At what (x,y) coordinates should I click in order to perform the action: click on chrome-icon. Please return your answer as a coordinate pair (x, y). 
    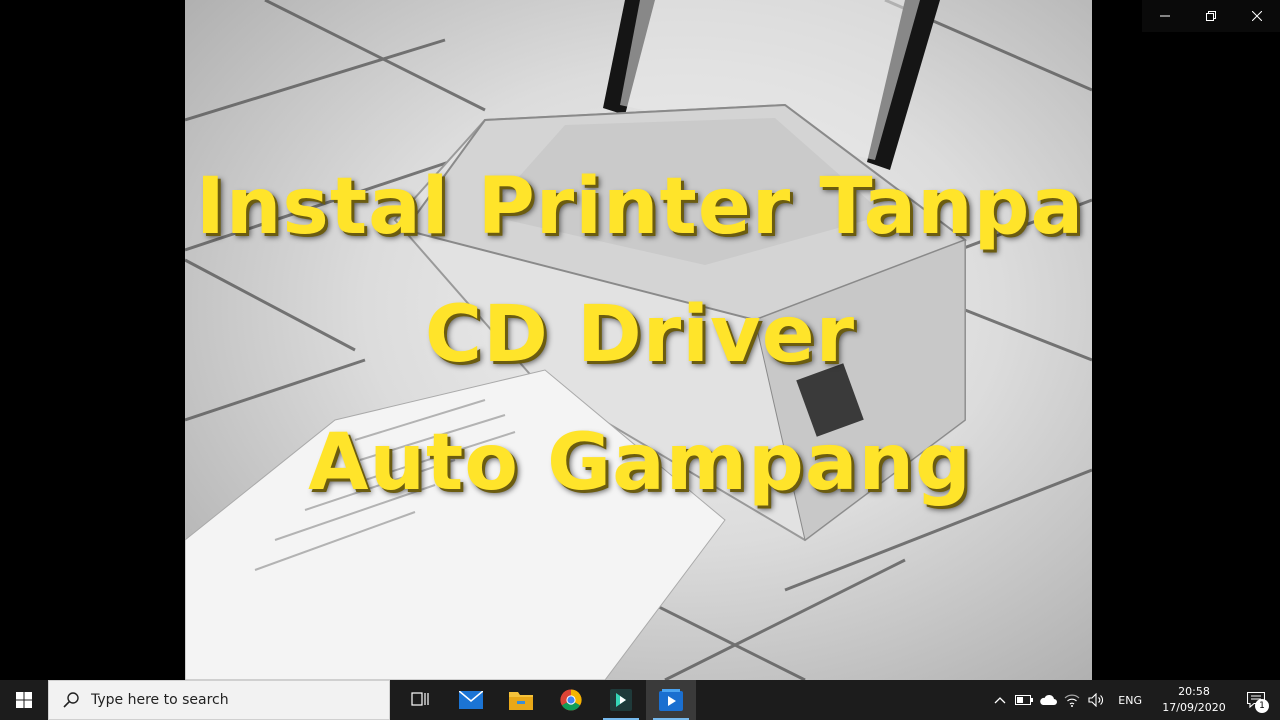
    Looking at the image, I should click on (571, 700).